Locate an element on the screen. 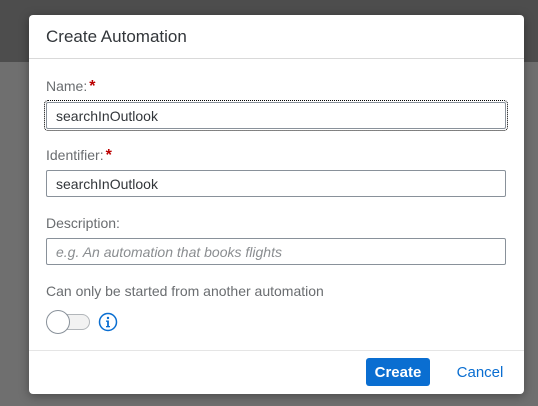 The height and width of the screenshot is (406, 538). description-label: Description: is located at coordinates (83, 223).